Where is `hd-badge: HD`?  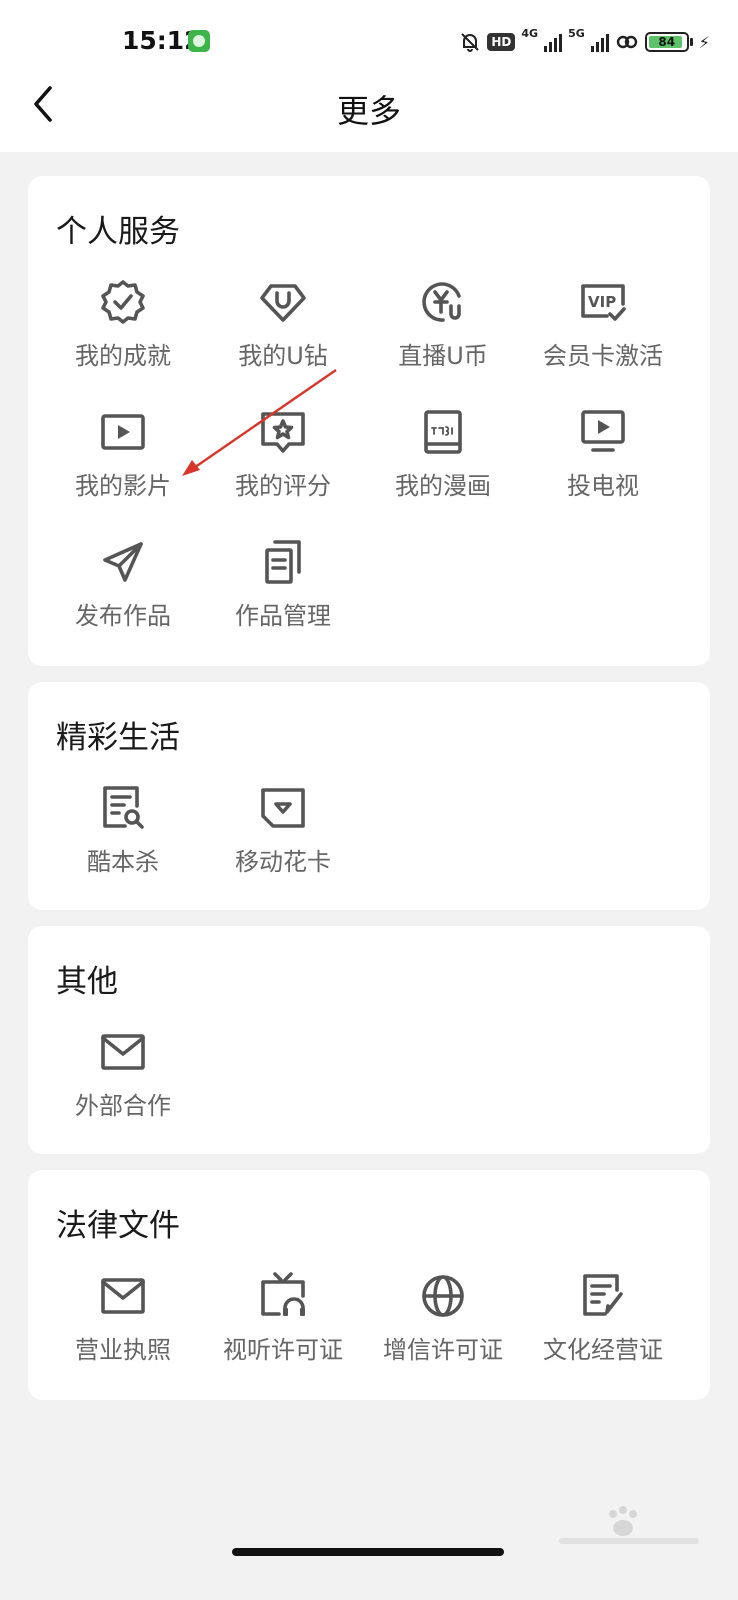
hd-badge: HD is located at coordinates (501, 42).